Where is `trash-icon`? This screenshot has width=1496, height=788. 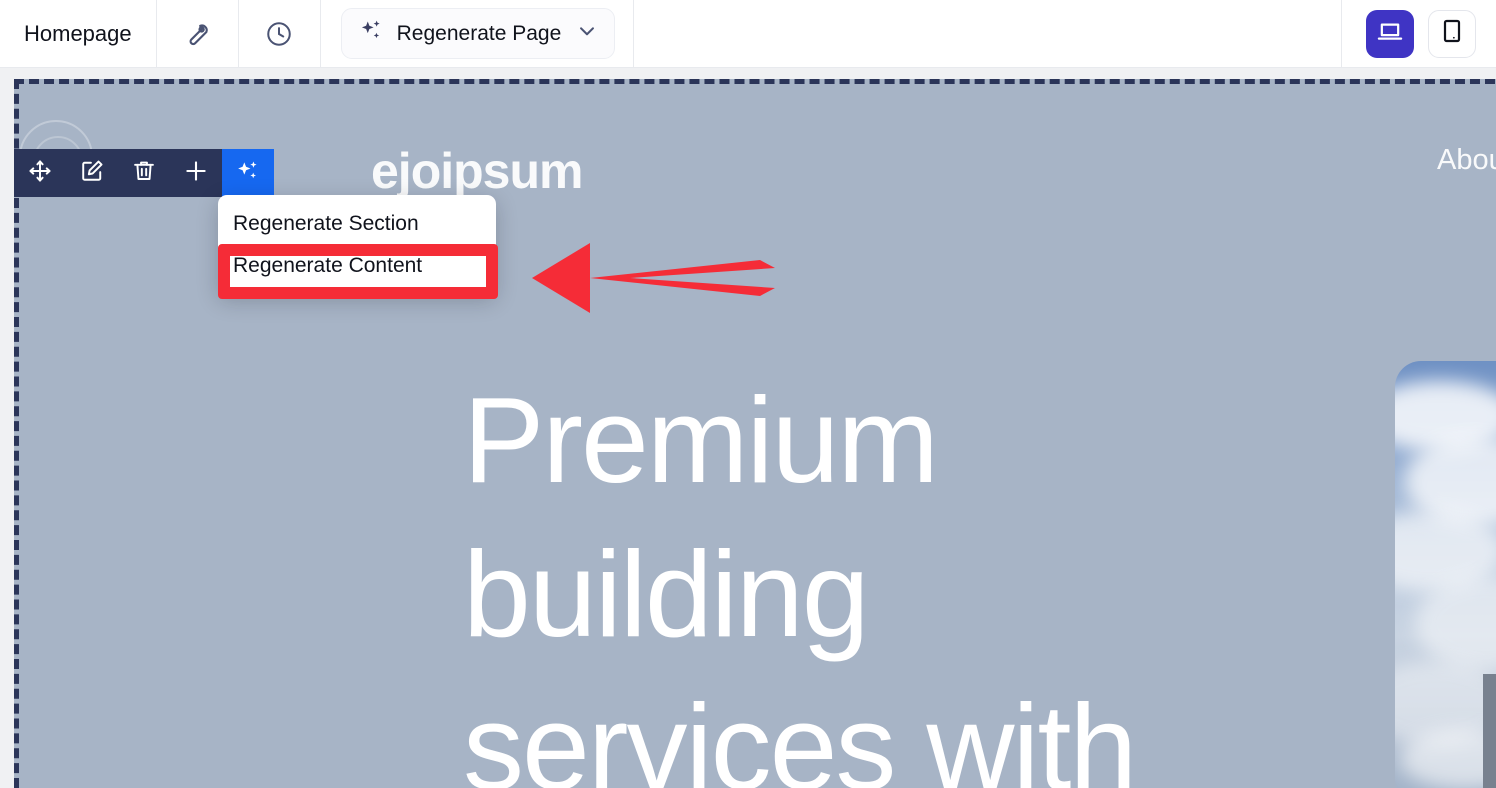 trash-icon is located at coordinates (144, 173).